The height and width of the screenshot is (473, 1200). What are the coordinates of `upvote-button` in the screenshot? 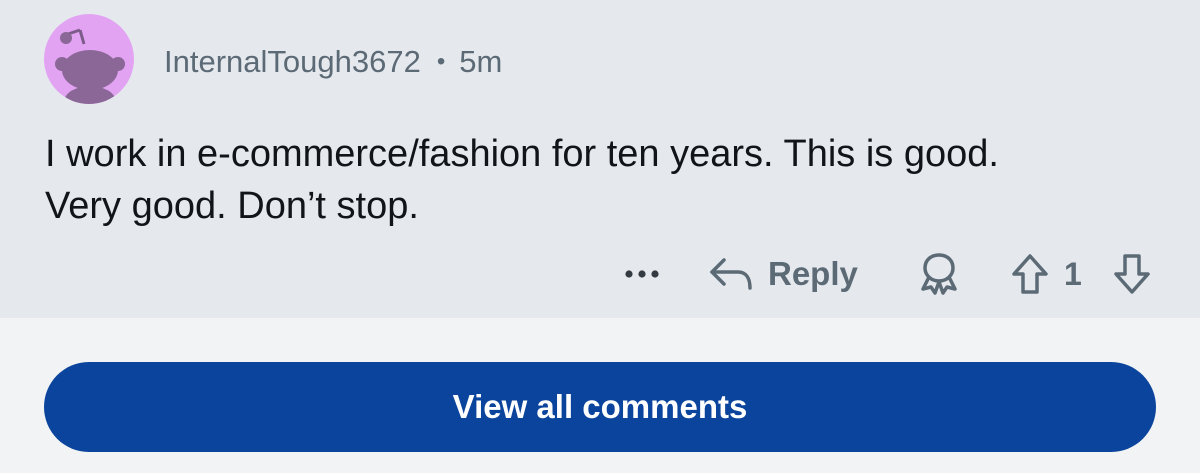 It's located at (1030, 274).